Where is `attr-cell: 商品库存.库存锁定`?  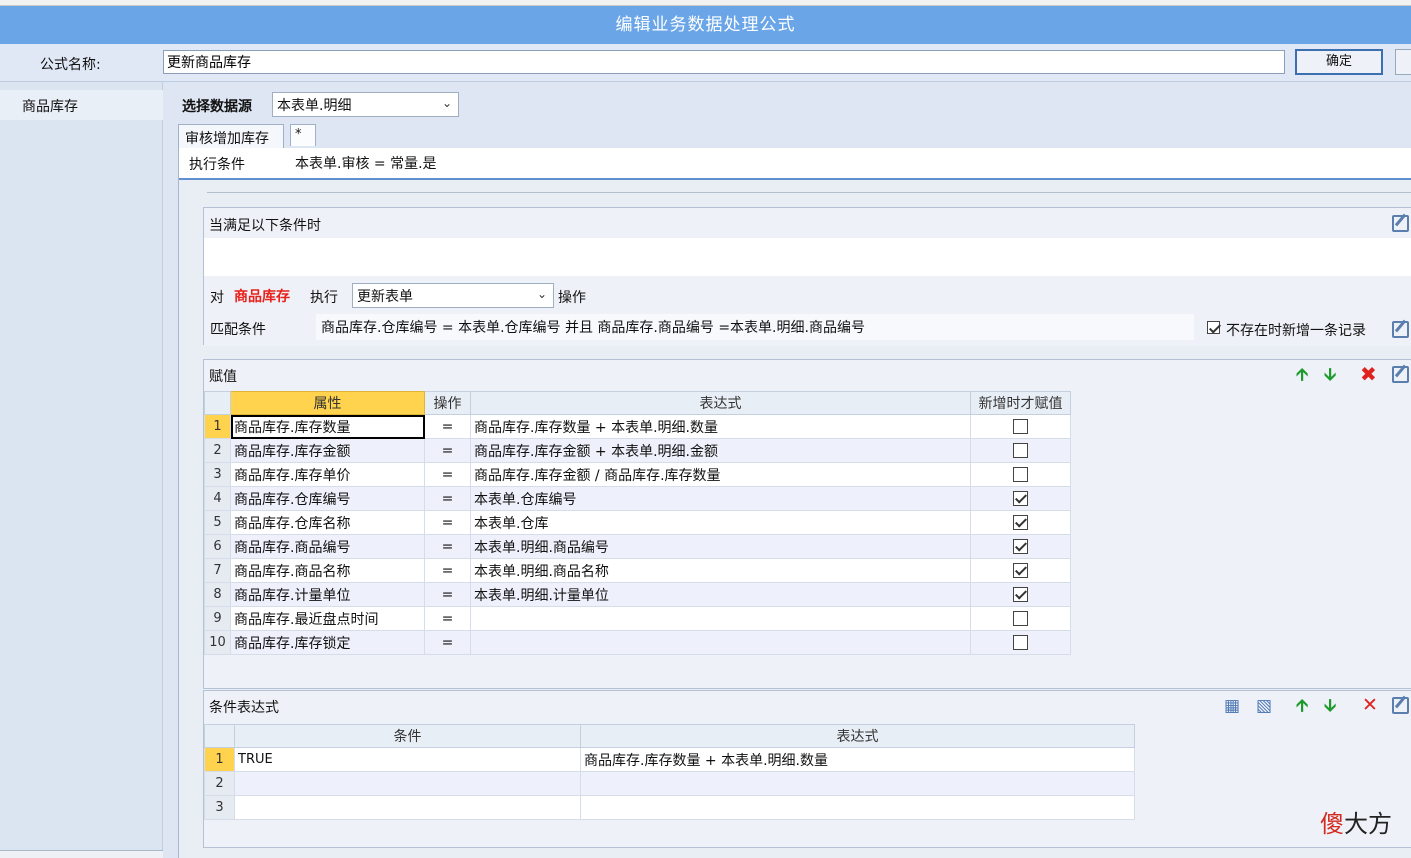 attr-cell: 商品库存.库存锁定 is located at coordinates (327, 642).